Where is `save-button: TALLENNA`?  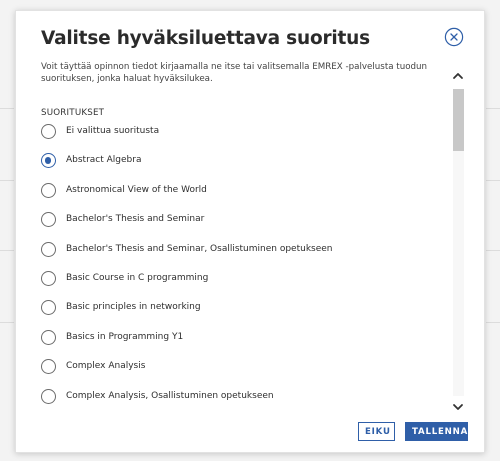 save-button: TALLENNA is located at coordinates (436, 431).